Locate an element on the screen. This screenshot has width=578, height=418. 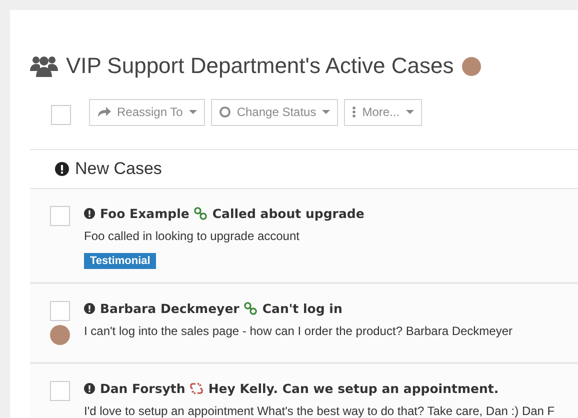
case-preview: I can't log into the sales page - how can I order the product? Barbara Deckmeyer is located at coordinates (298, 331).